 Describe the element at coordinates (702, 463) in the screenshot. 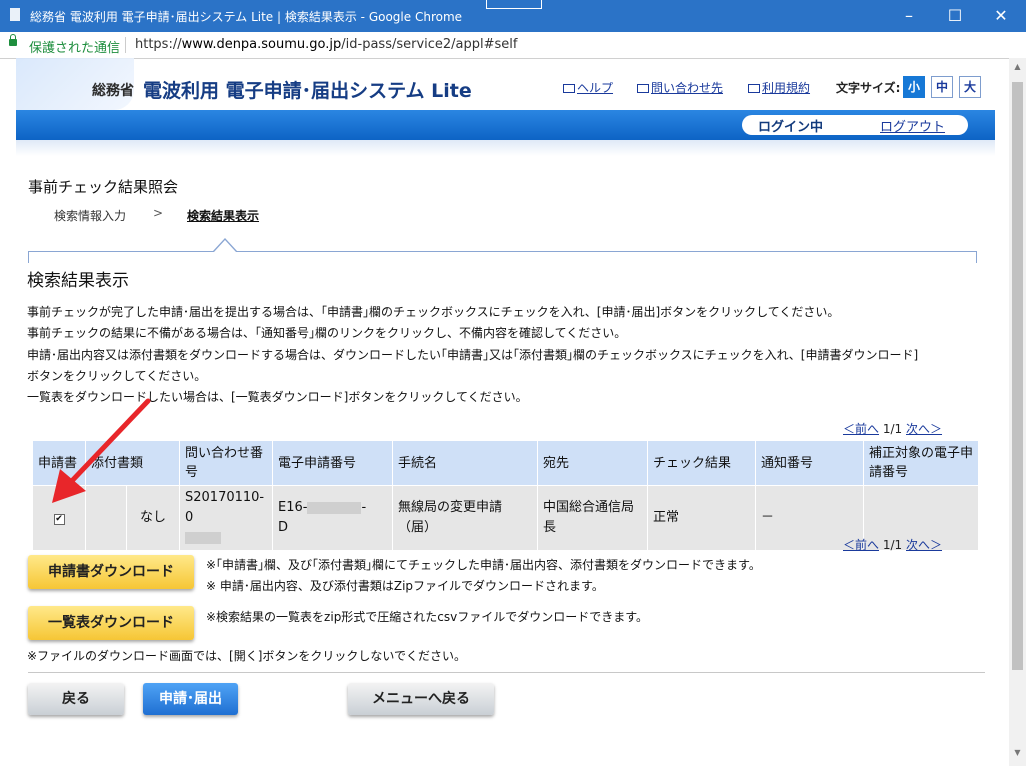

I see `col-header-check-result: チェック結果` at that location.